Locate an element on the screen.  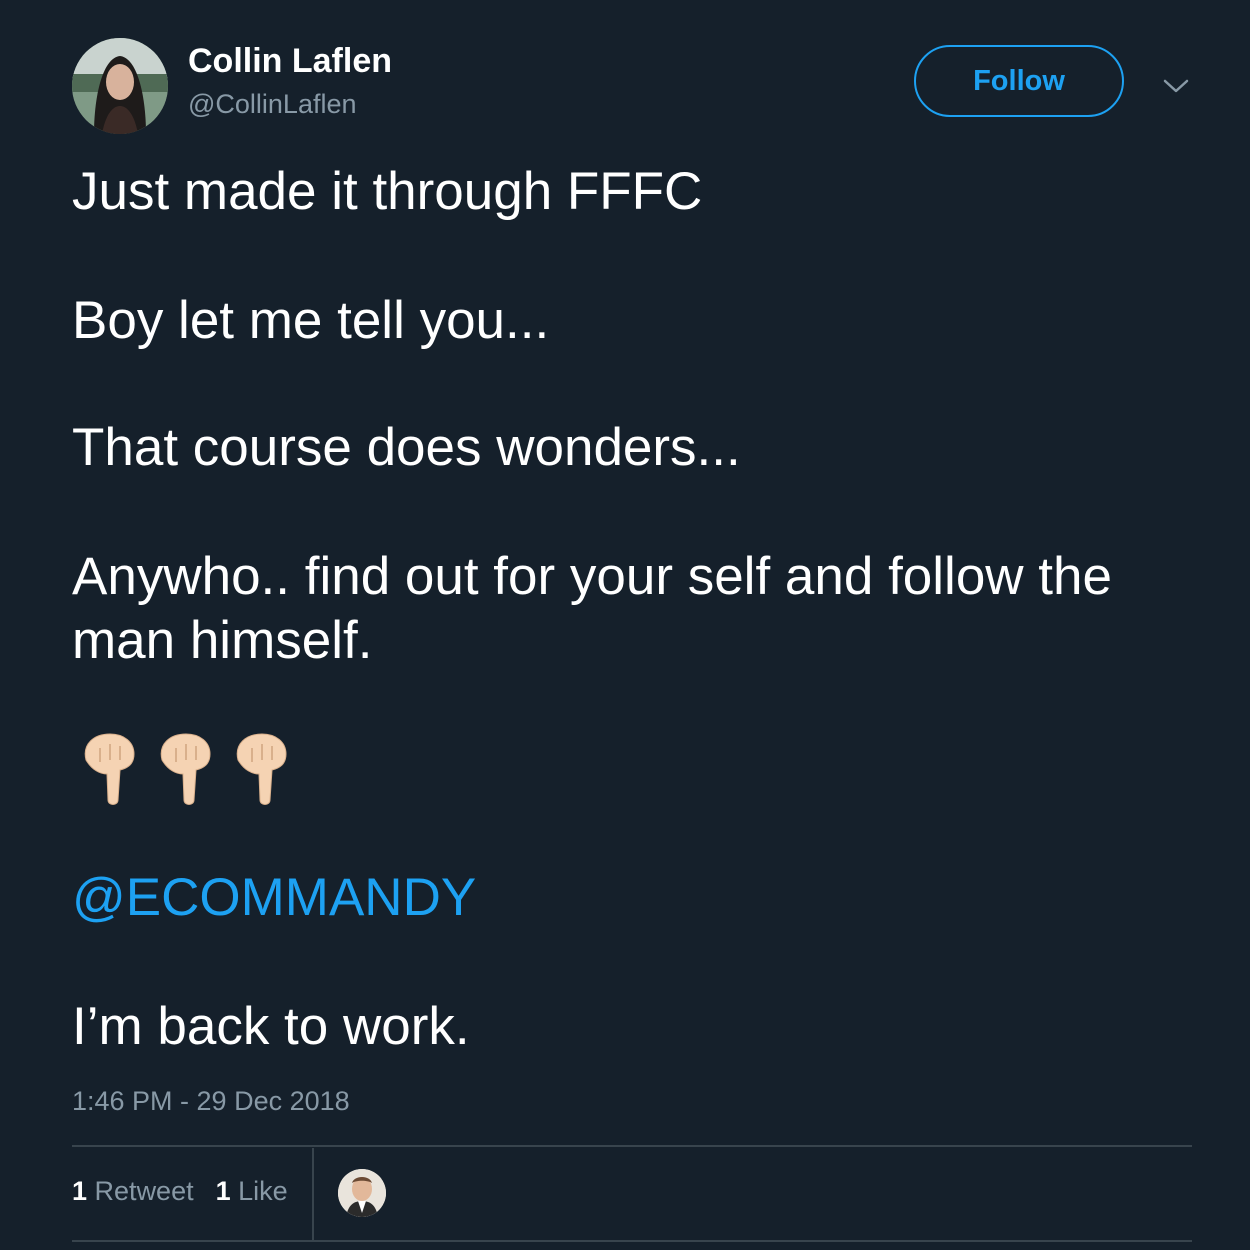
stats-divider is located at coordinates (313, 1194).